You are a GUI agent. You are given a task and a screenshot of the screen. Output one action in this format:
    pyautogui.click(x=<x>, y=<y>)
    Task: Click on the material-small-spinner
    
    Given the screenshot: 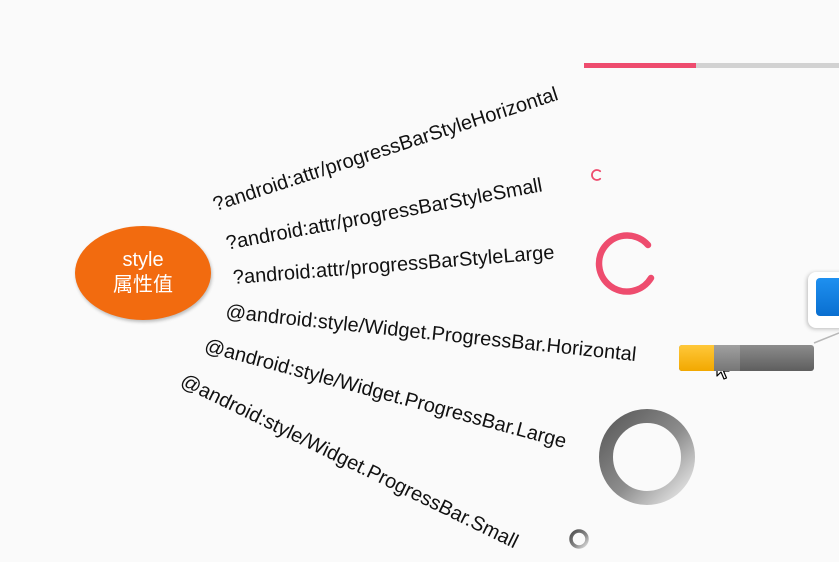 What is the action you would take?
    pyautogui.click(x=596, y=175)
    